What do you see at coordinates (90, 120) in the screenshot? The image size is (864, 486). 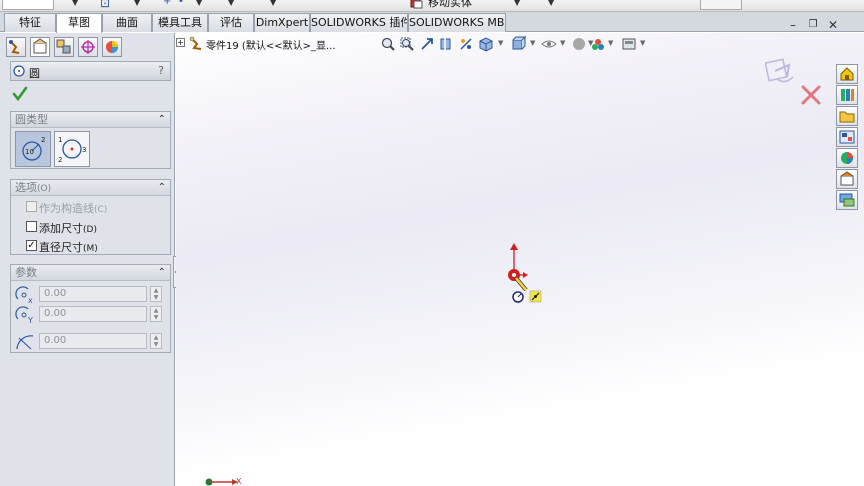 I see `group-header: 圆类型 ⌃` at bounding box center [90, 120].